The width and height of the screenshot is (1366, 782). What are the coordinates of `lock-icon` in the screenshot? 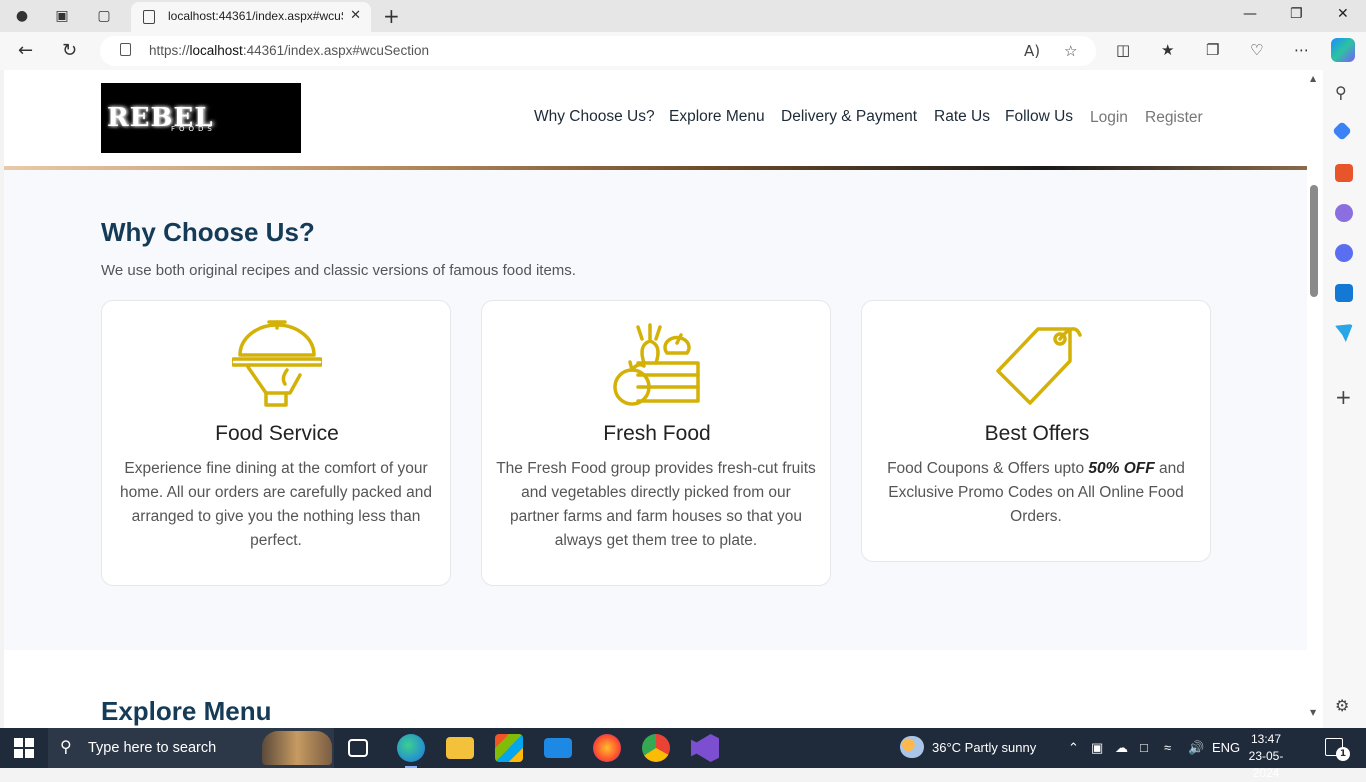 It's located at (125, 49).